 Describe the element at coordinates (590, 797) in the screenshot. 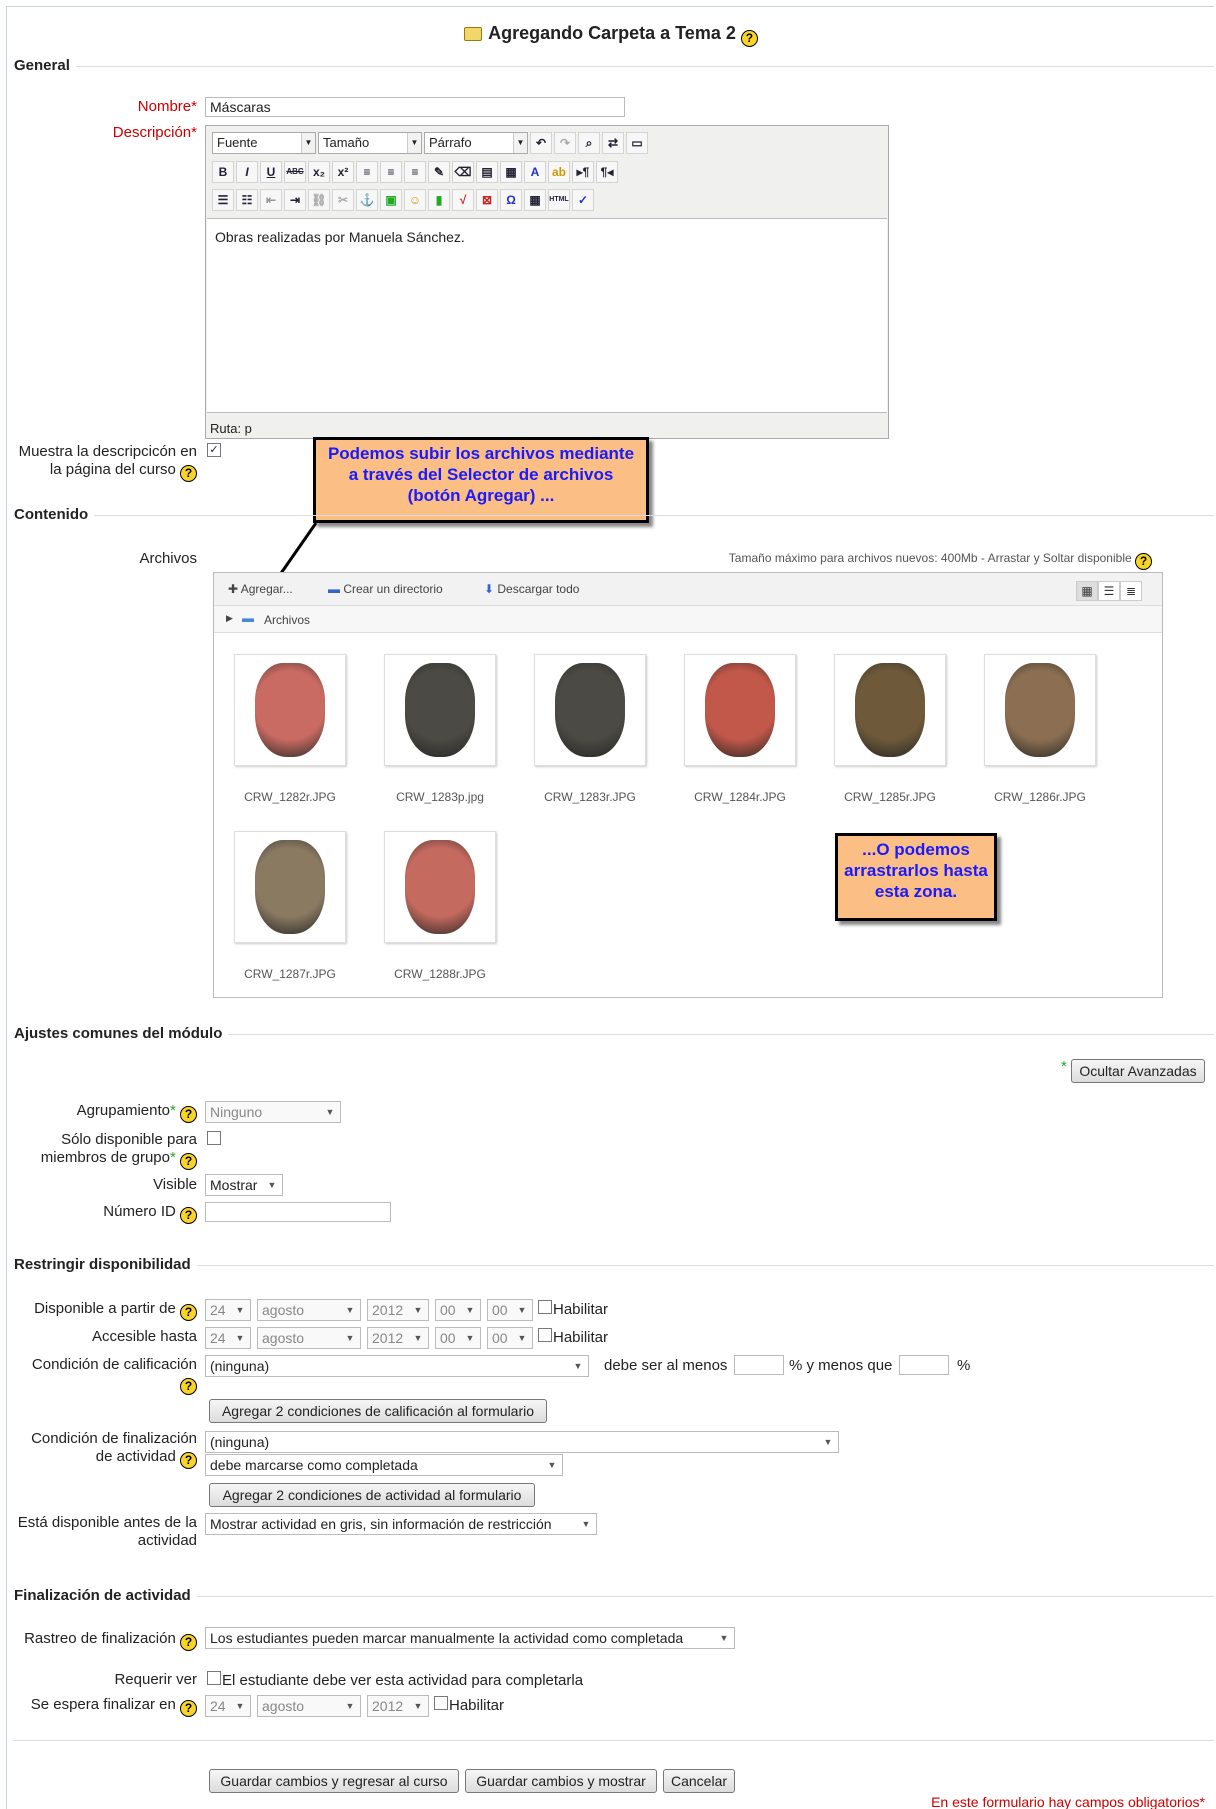

I see `file-name: CRW_1283r.JPG` at that location.